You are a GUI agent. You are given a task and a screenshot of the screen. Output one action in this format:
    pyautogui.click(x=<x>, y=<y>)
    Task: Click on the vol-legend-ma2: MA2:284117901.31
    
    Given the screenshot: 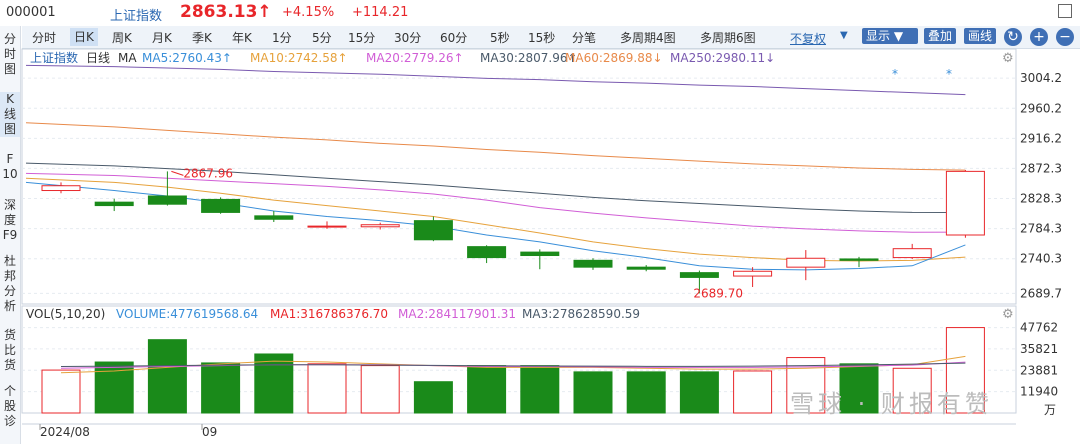 What is the action you would take?
    pyautogui.click(x=457, y=314)
    